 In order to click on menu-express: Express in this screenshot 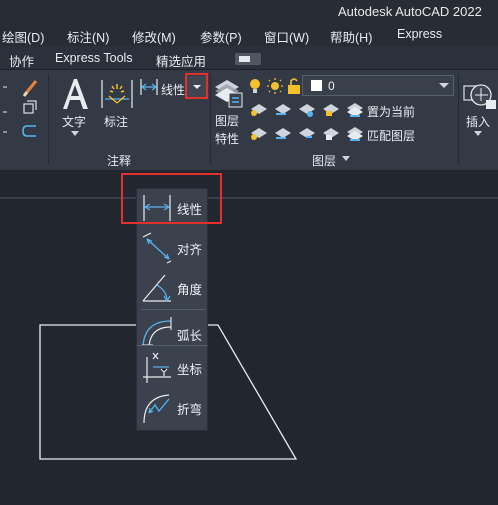, I will do `click(419, 34)`.